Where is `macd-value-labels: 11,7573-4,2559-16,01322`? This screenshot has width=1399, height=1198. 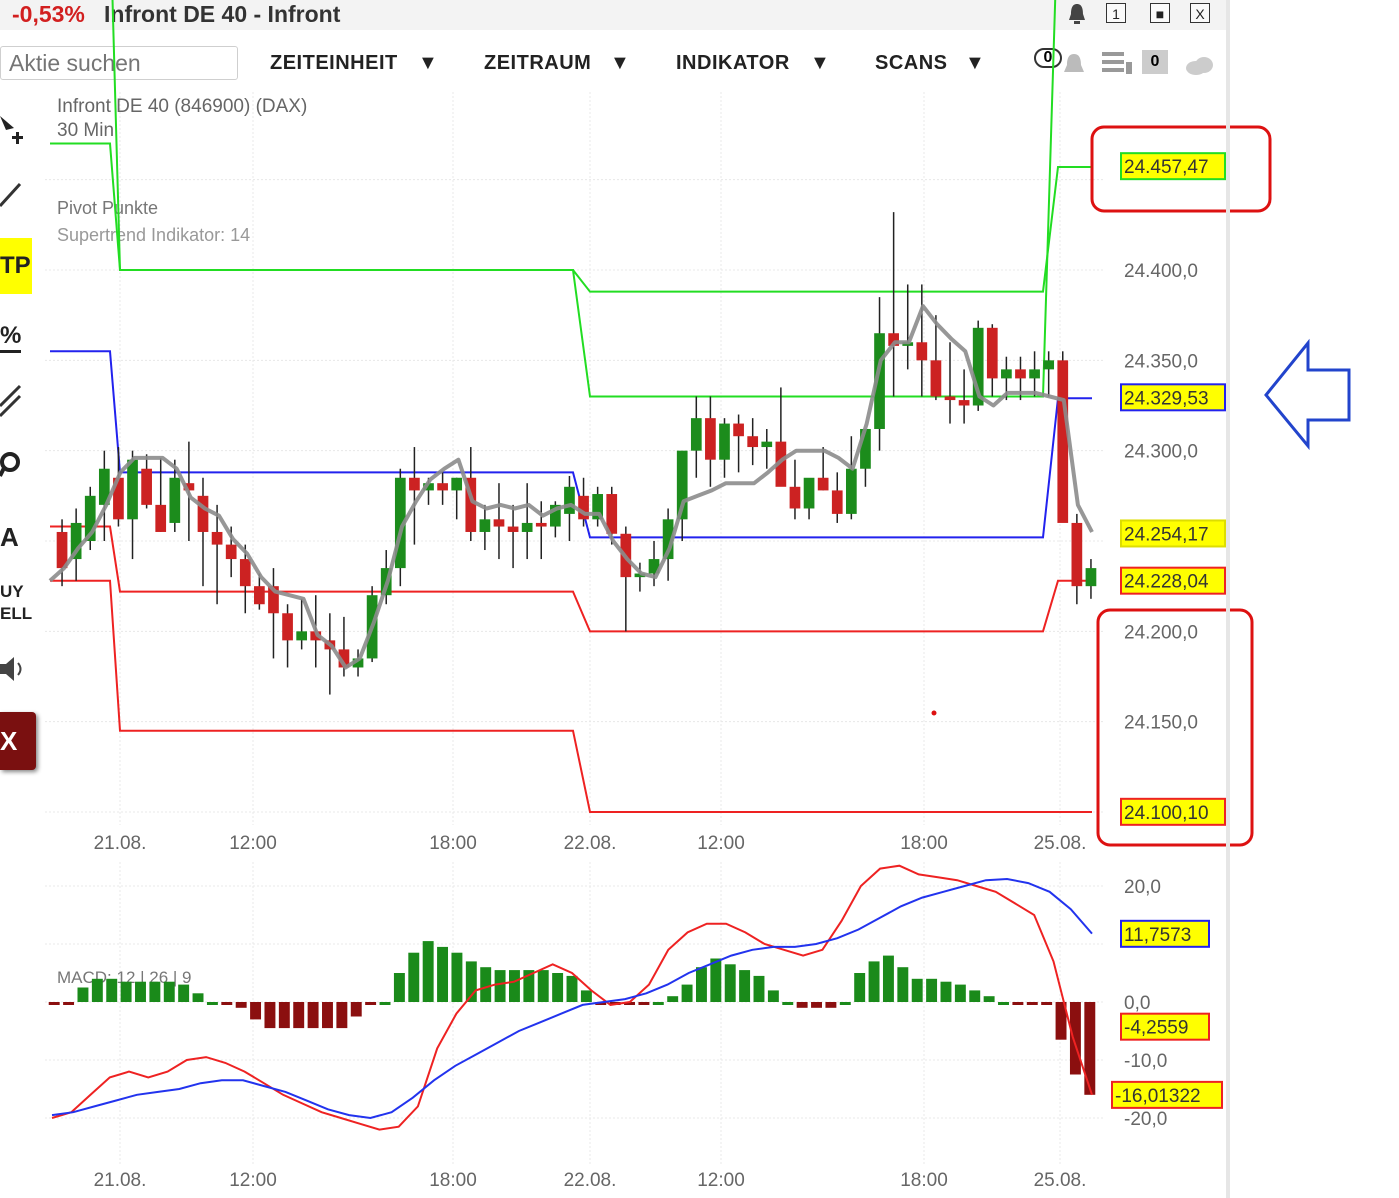 macd-value-labels: 11,7573-4,2559-16,01322 is located at coordinates (1167, 1014).